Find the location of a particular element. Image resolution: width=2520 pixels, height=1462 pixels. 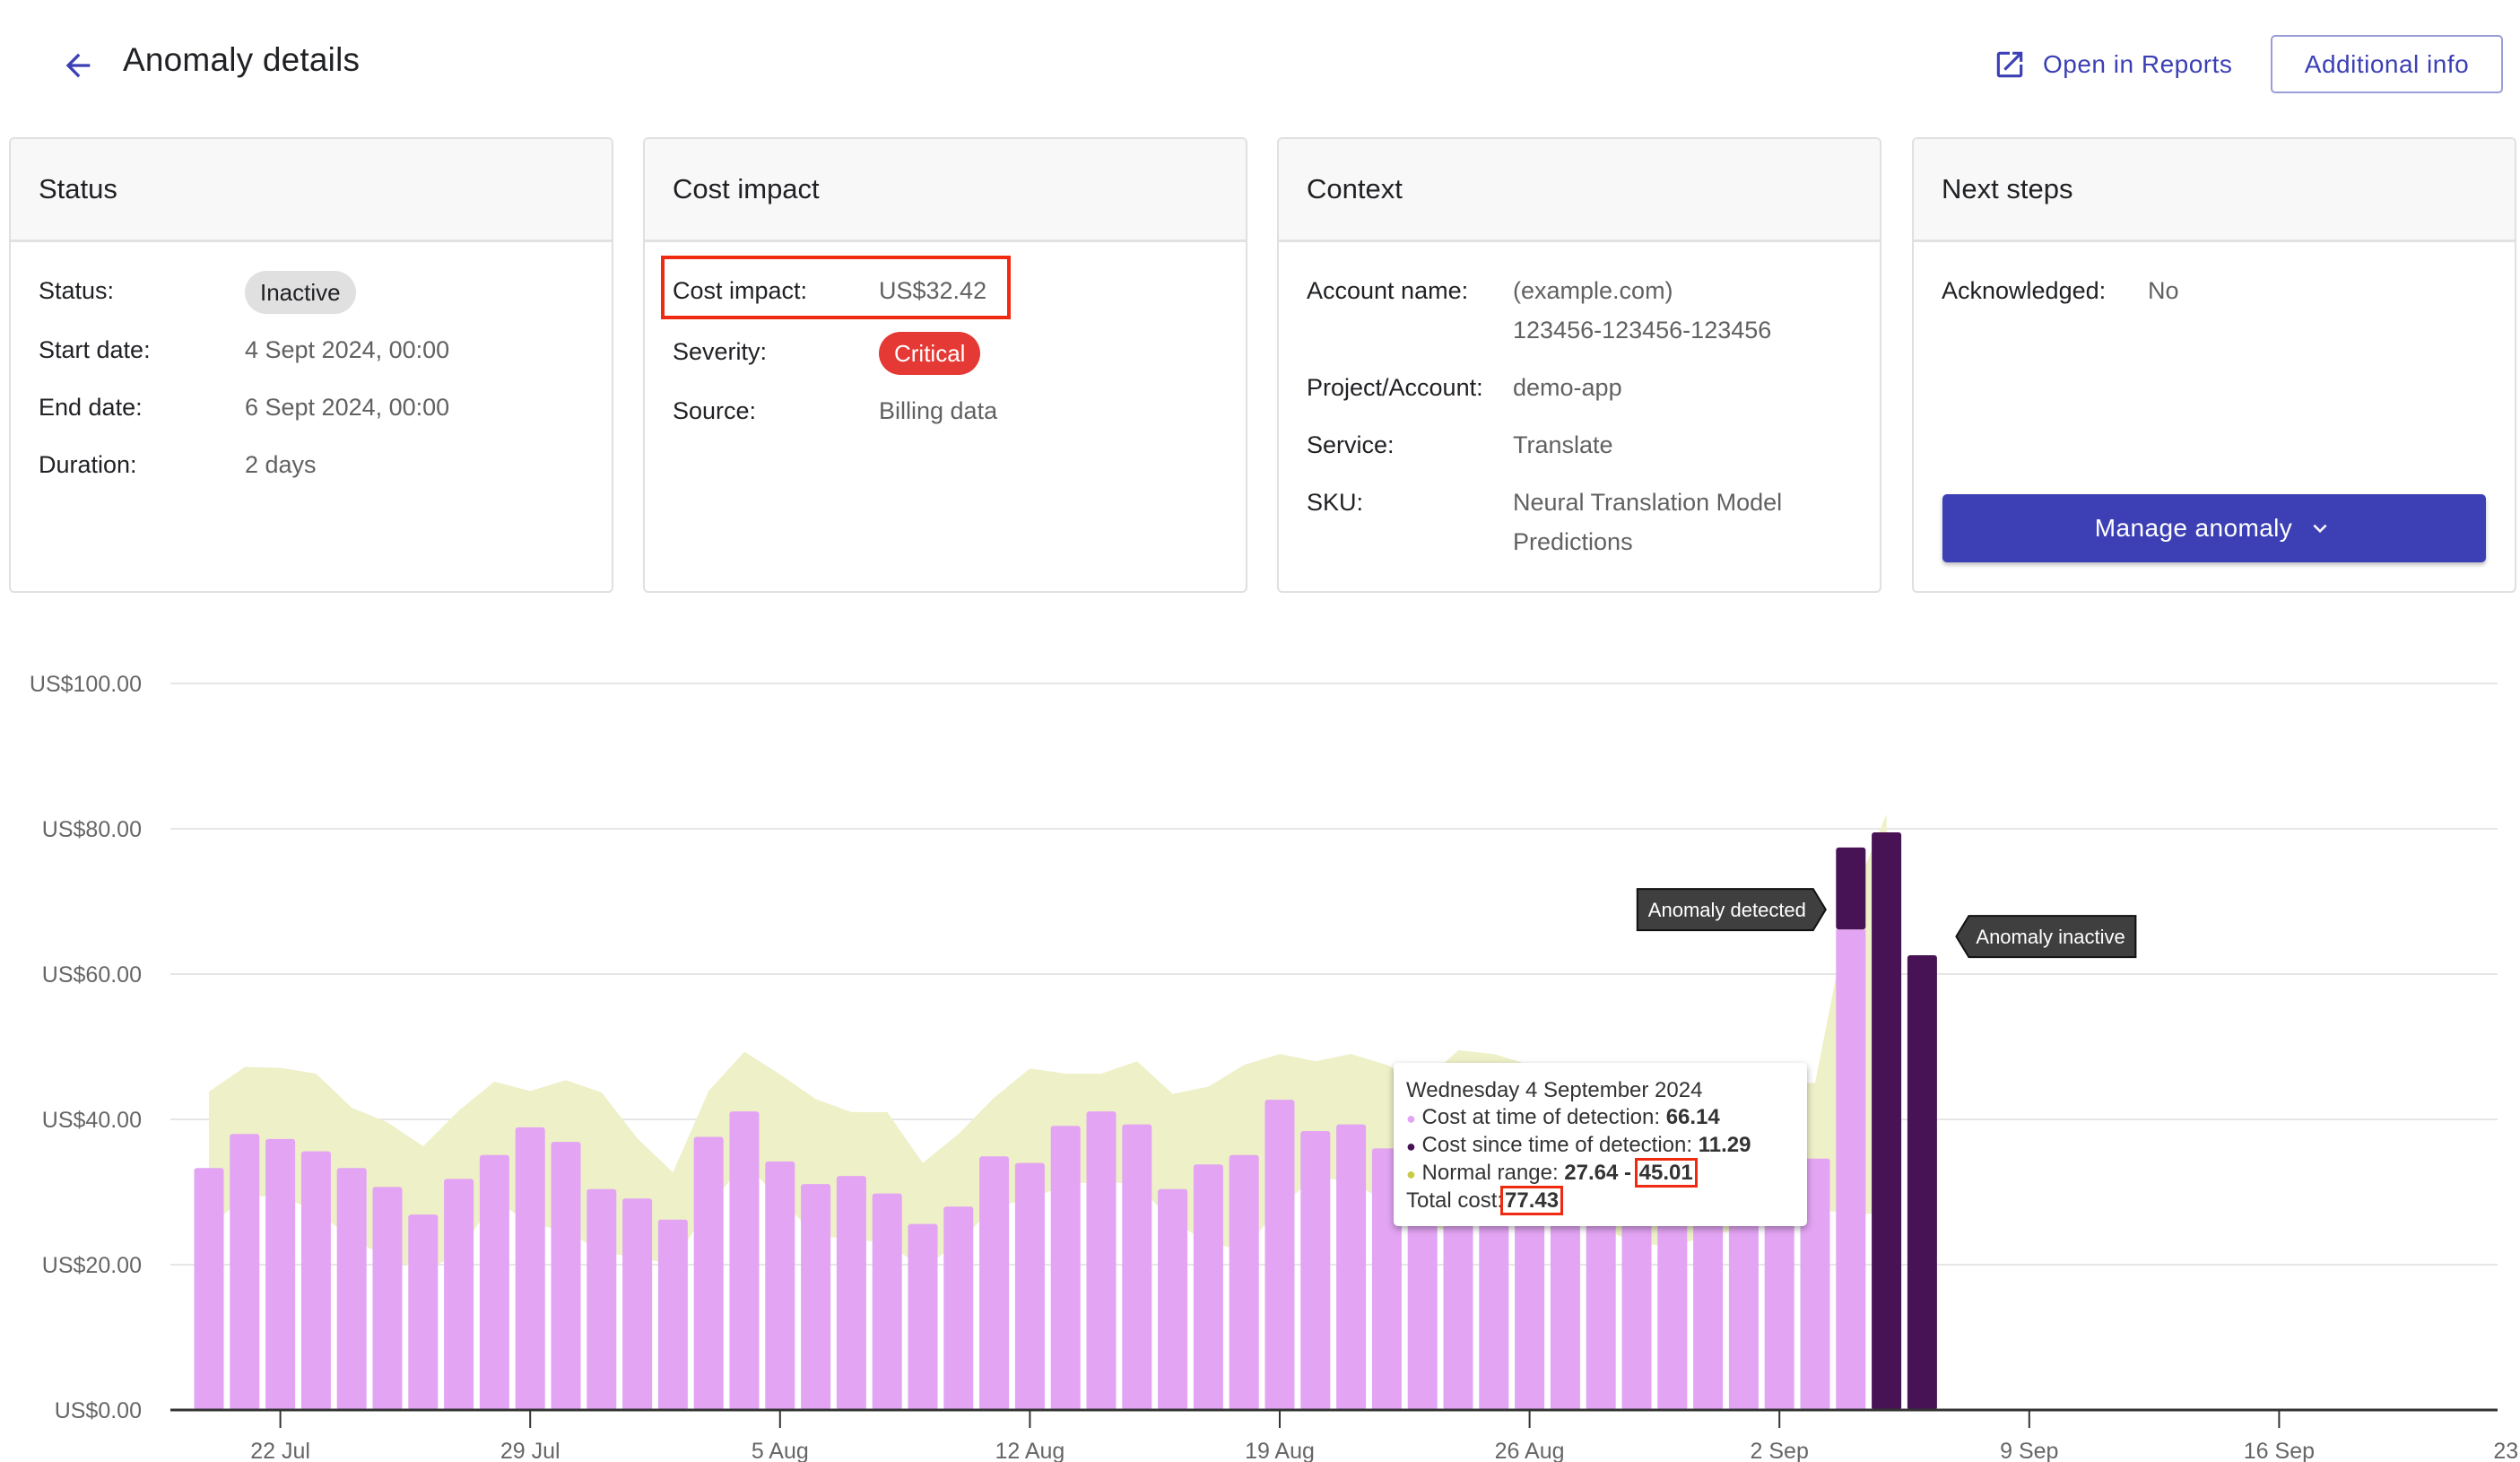

service-value: Translate is located at coordinates (1563, 444).